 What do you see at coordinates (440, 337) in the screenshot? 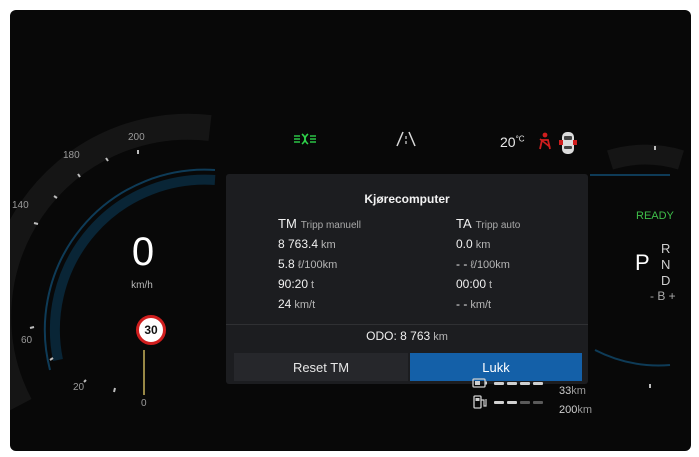
I see `odometer-unit: km` at bounding box center [440, 337].